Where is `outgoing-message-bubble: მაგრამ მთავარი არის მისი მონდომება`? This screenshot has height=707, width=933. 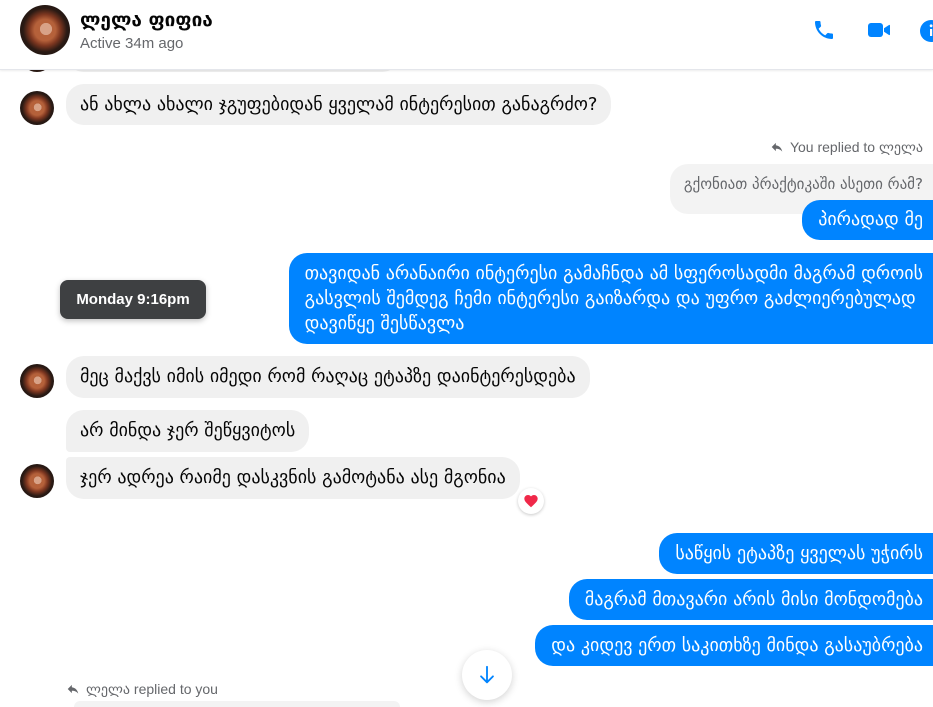
outgoing-message-bubble: მაგრამ მთავარი არის მისი მონდომება is located at coordinates (750, 599).